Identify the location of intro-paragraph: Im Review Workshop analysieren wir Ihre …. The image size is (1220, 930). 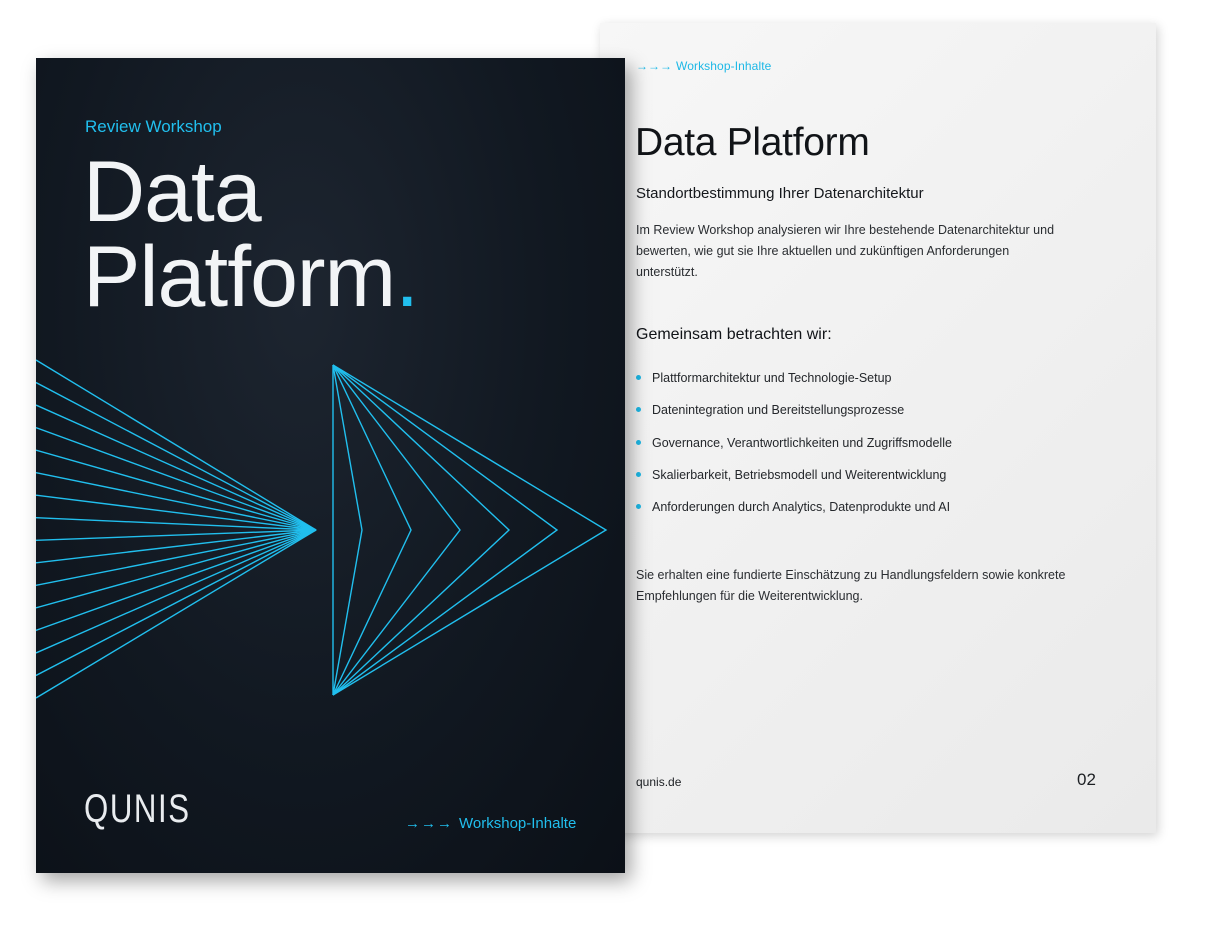
(845, 251).